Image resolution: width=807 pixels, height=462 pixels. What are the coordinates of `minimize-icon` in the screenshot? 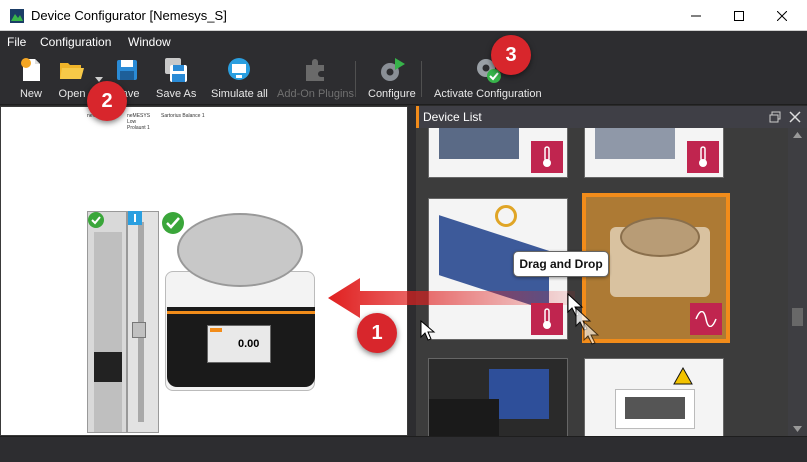 It's located at (695, 15).